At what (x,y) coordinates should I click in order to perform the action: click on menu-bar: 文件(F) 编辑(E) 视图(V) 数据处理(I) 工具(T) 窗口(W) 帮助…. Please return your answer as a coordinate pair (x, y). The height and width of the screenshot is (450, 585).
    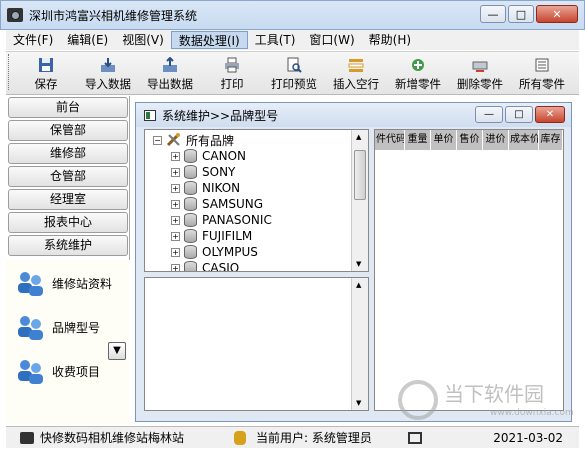
    Looking at the image, I should click on (292, 40).